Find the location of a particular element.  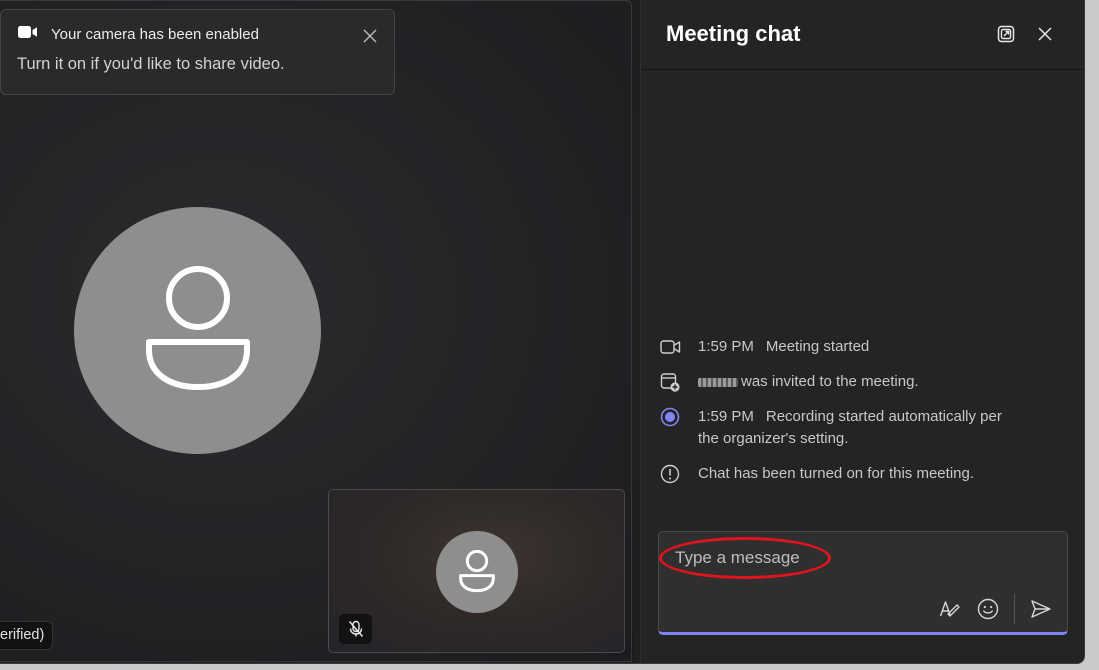

send-icon is located at coordinates (1041, 609).